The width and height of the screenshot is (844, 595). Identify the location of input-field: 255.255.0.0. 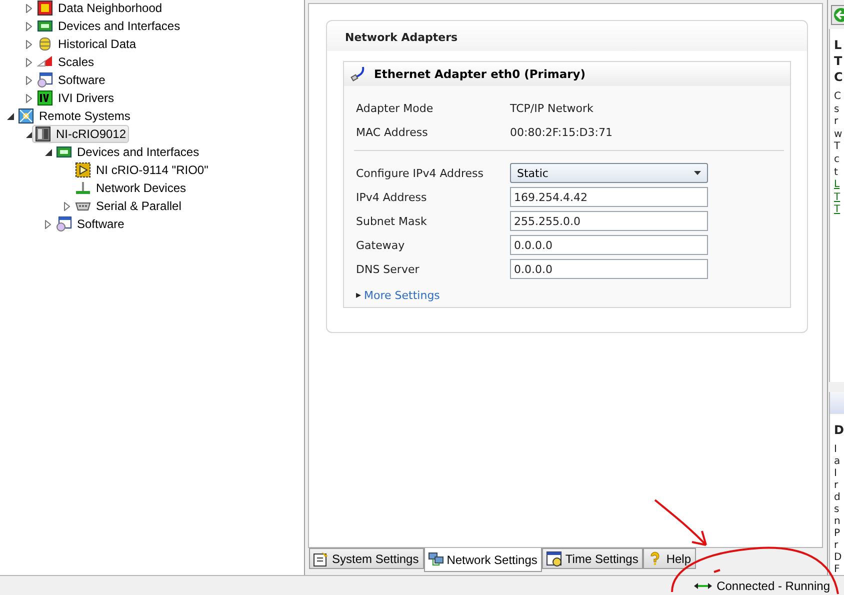
(609, 221).